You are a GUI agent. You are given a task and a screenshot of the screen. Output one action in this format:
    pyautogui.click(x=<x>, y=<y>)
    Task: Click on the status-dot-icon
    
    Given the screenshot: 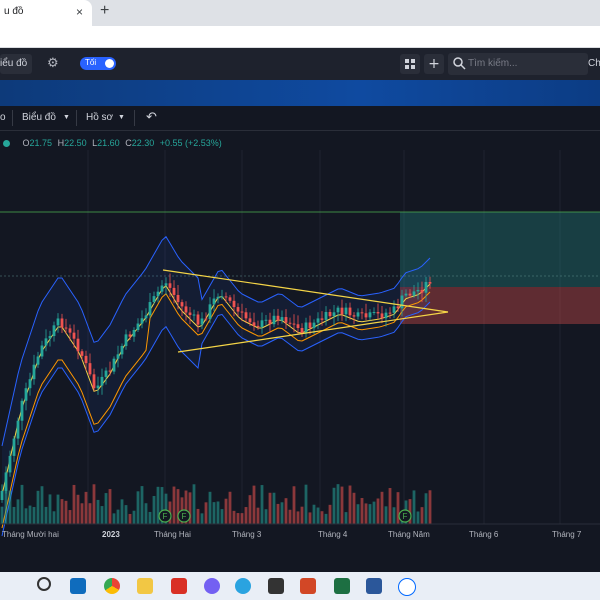 What is the action you would take?
    pyautogui.click(x=6, y=144)
    